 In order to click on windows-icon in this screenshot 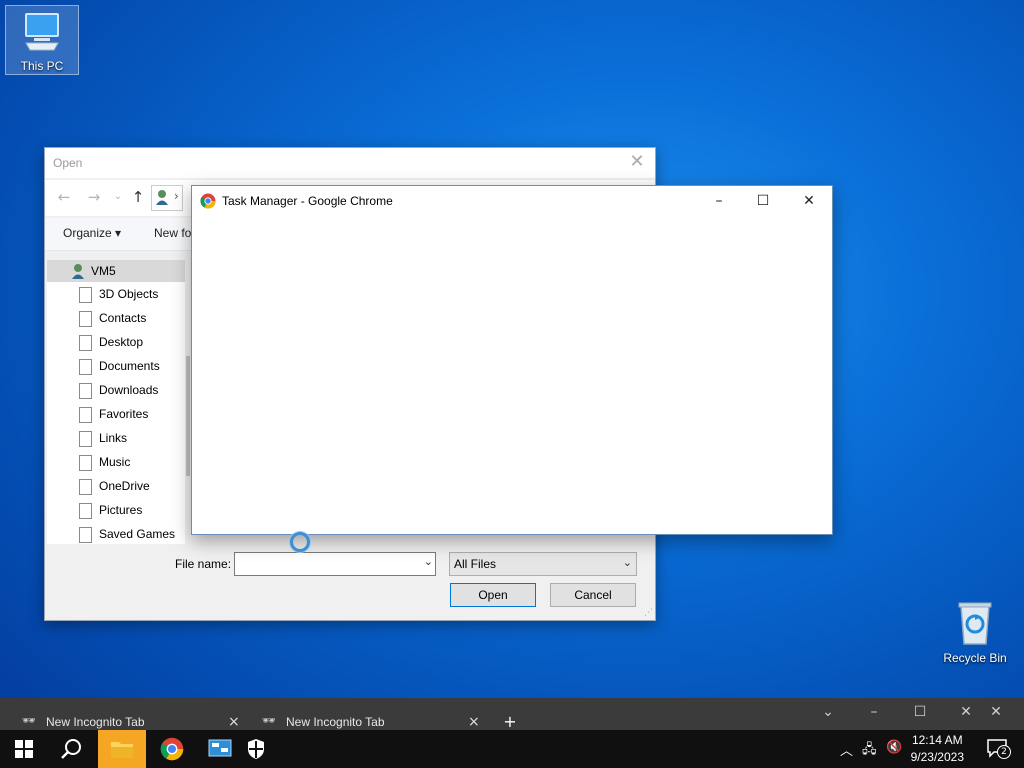, I will do `click(24, 749)`.